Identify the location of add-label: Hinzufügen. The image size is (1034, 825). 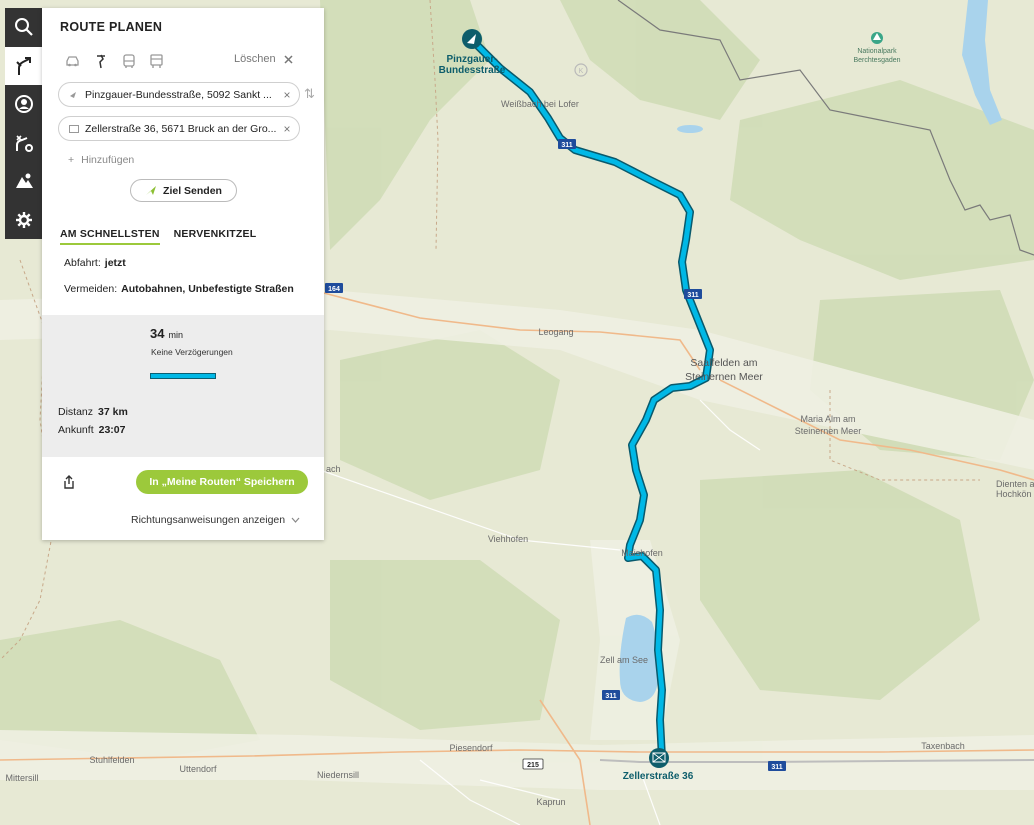
(108, 160).